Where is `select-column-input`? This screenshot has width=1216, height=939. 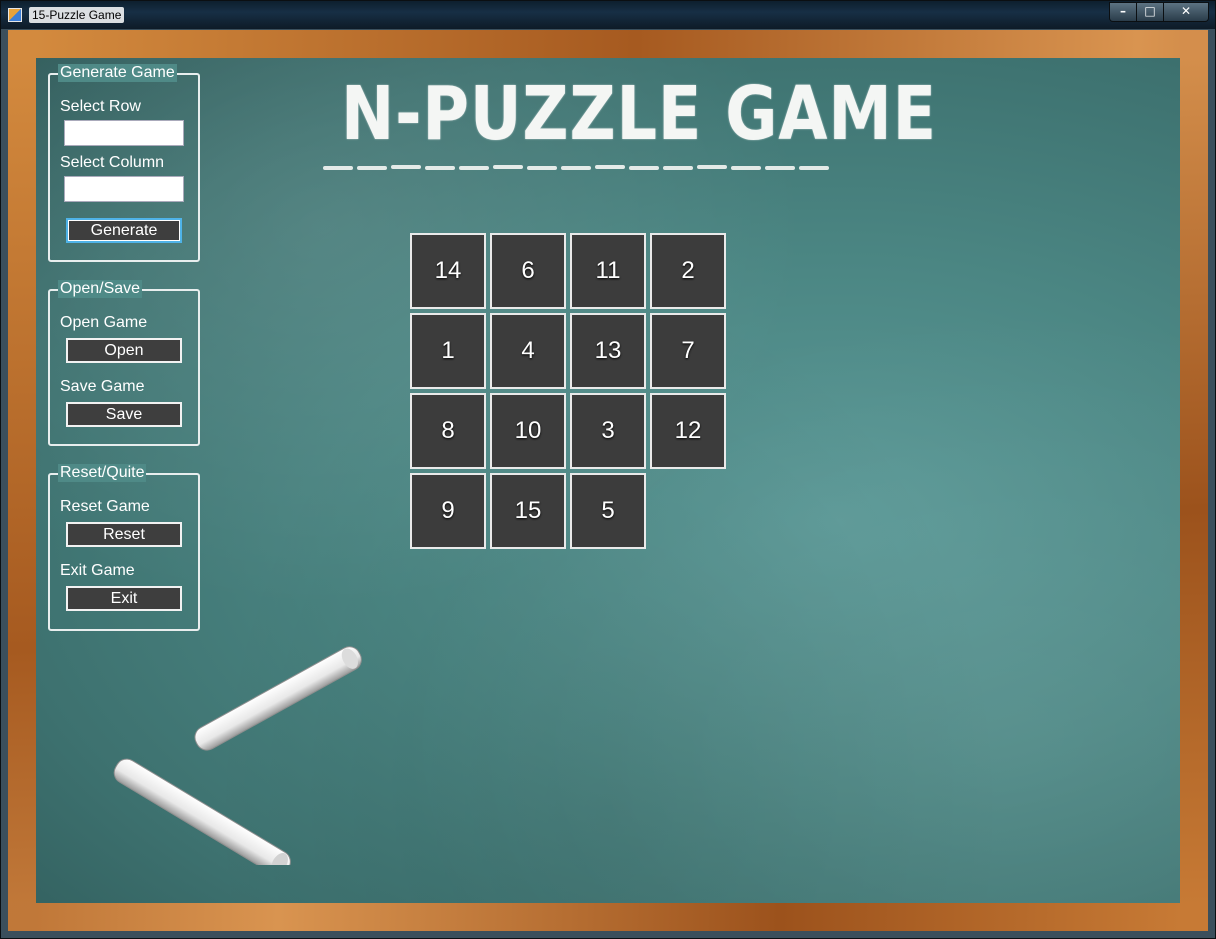
select-column-input is located at coordinates (124, 189).